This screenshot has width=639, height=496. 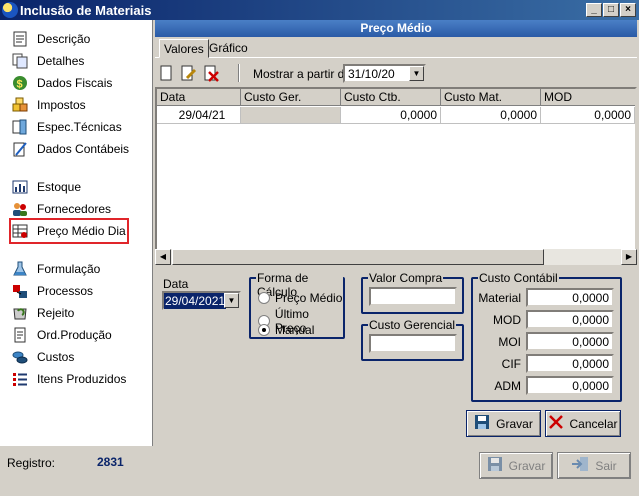 What do you see at coordinates (21, 357) in the screenshot?
I see `coins-icon` at bounding box center [21, 357].